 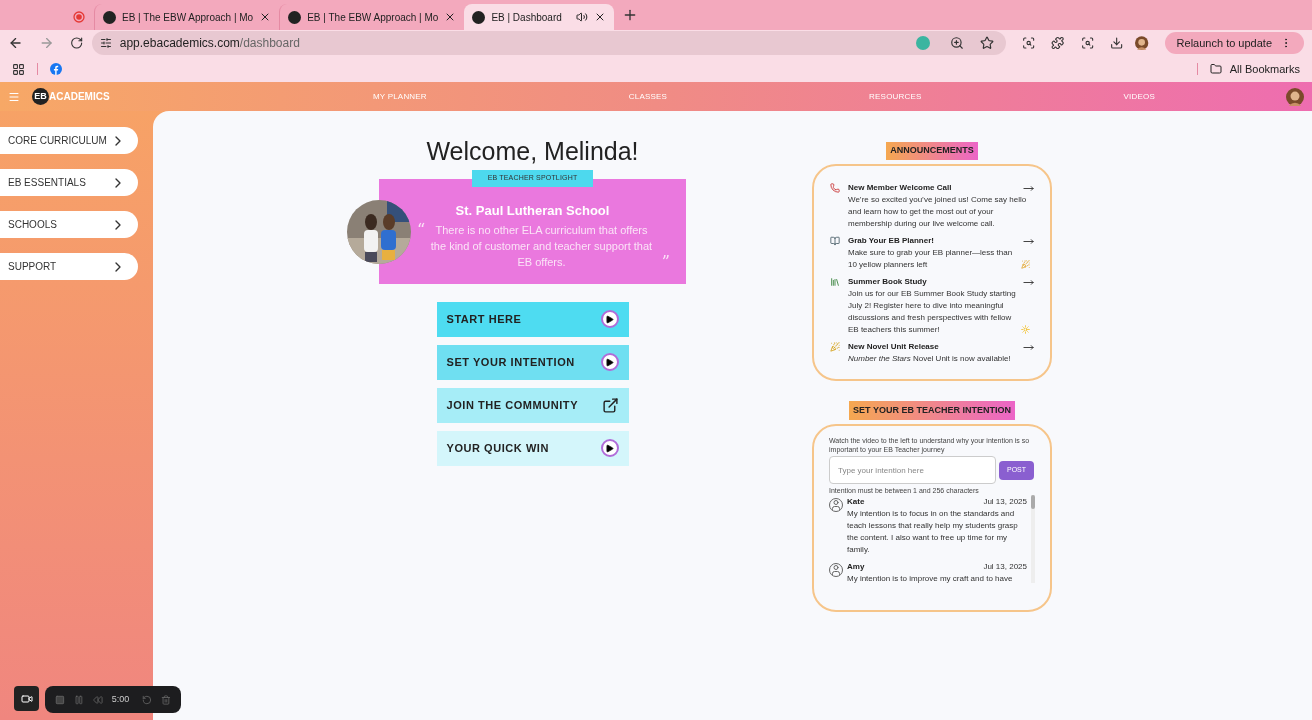 What do you see at coordinates (69, 224) in the screenshot?
I see `sidebar-item: SCHOOLS` at bounding box center [69, 224].